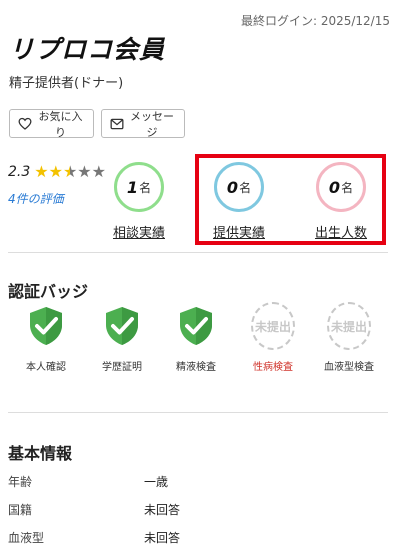 The height and width of the screenshot is (552, 414). What do you see at coordinates (273, 367) in the screenshot?
I see `badge-label: 性病検査` at bounding box center [273, 367].